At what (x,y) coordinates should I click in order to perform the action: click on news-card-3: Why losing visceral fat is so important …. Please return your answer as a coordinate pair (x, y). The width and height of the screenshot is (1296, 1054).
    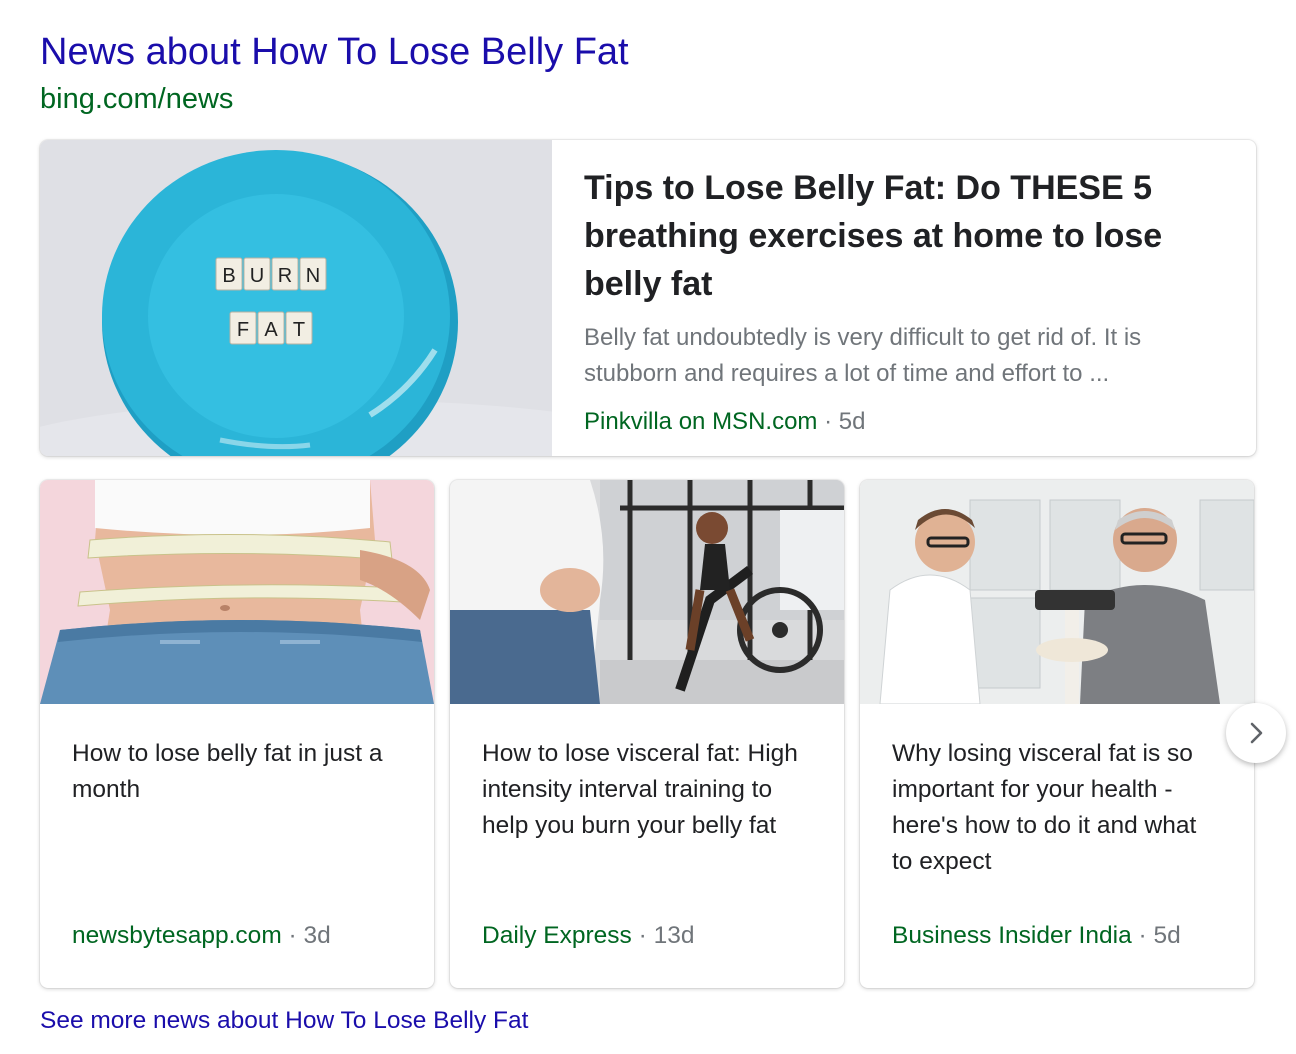
    Looking at the image, I should click on (1057, 734).